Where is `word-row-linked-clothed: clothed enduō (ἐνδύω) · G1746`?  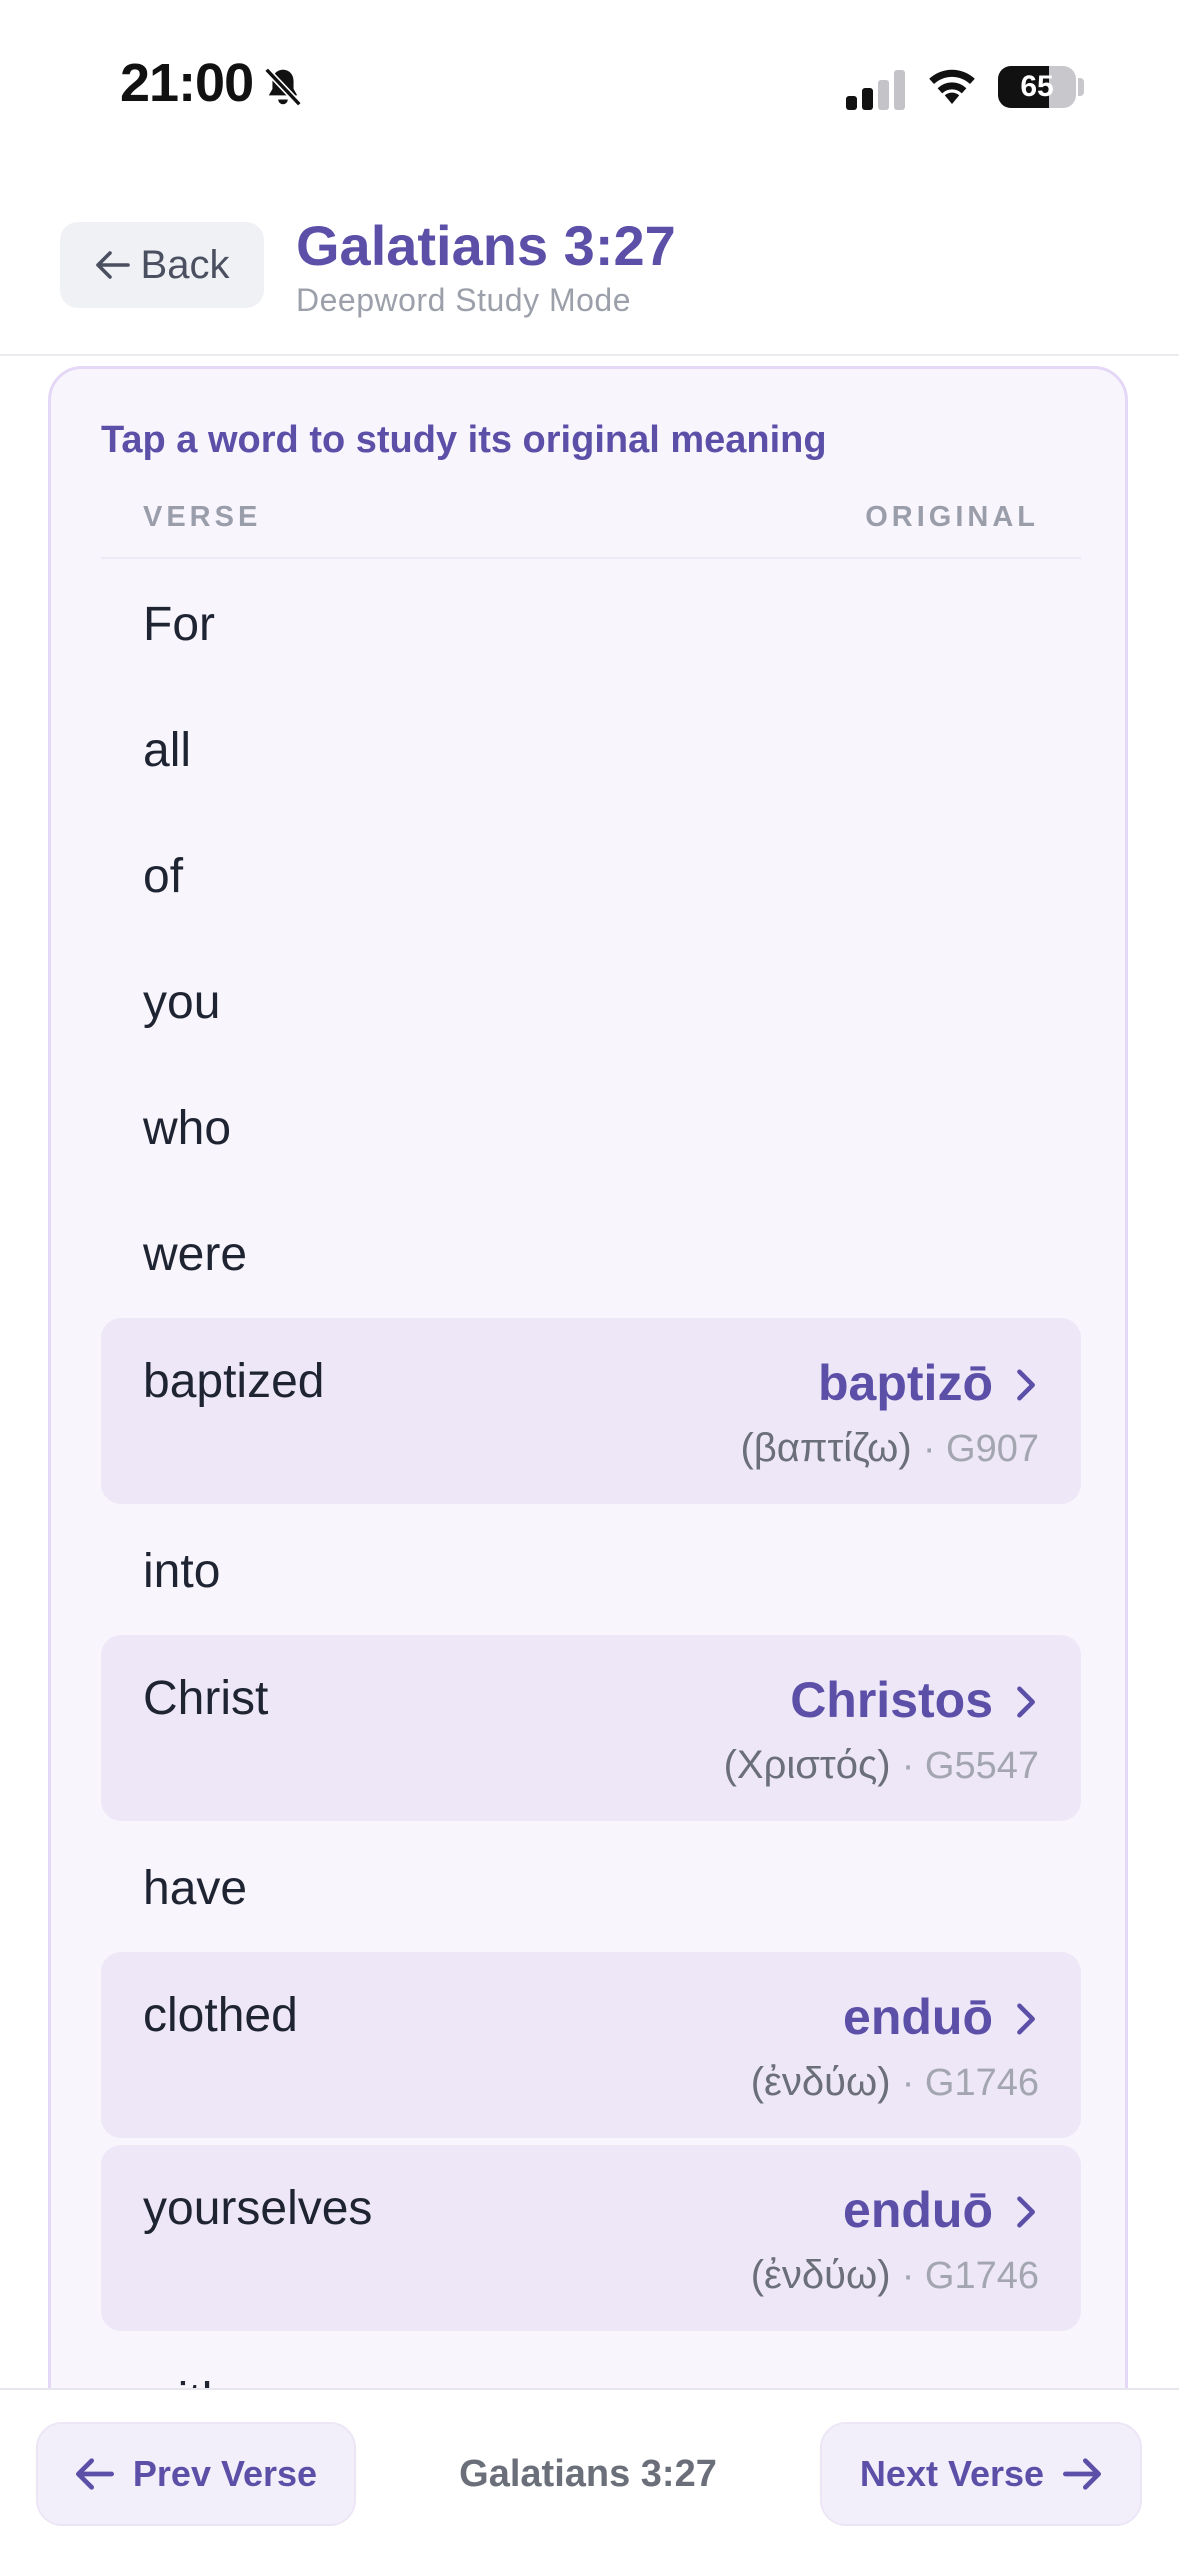 word-row-linked-clothed: clothed enduō (ἐνδύω) · G1746 is located at coordinates (591, 2045).